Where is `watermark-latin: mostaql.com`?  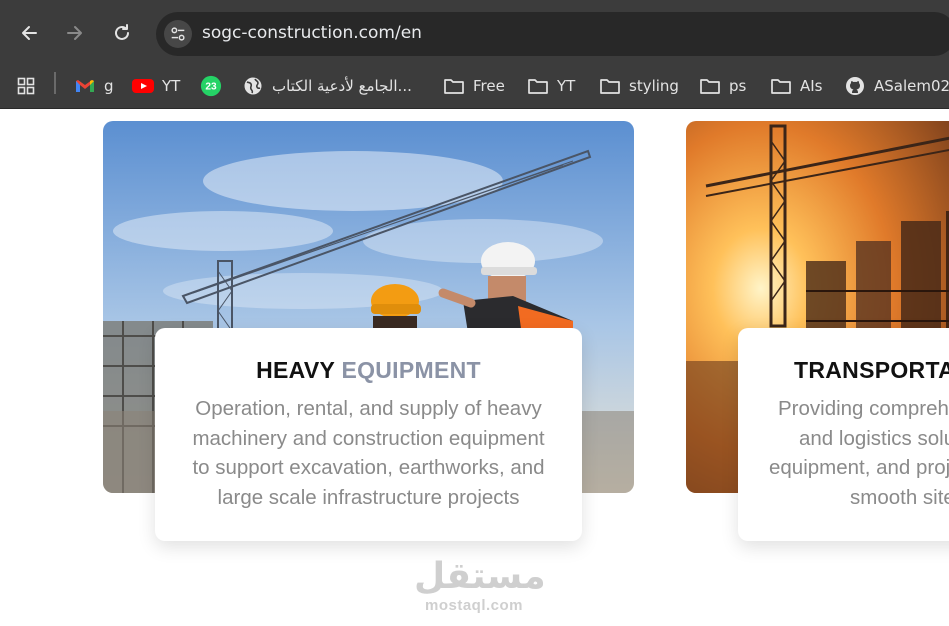
watermark-latin: mostaql.com is located at coordinates (474, 605).